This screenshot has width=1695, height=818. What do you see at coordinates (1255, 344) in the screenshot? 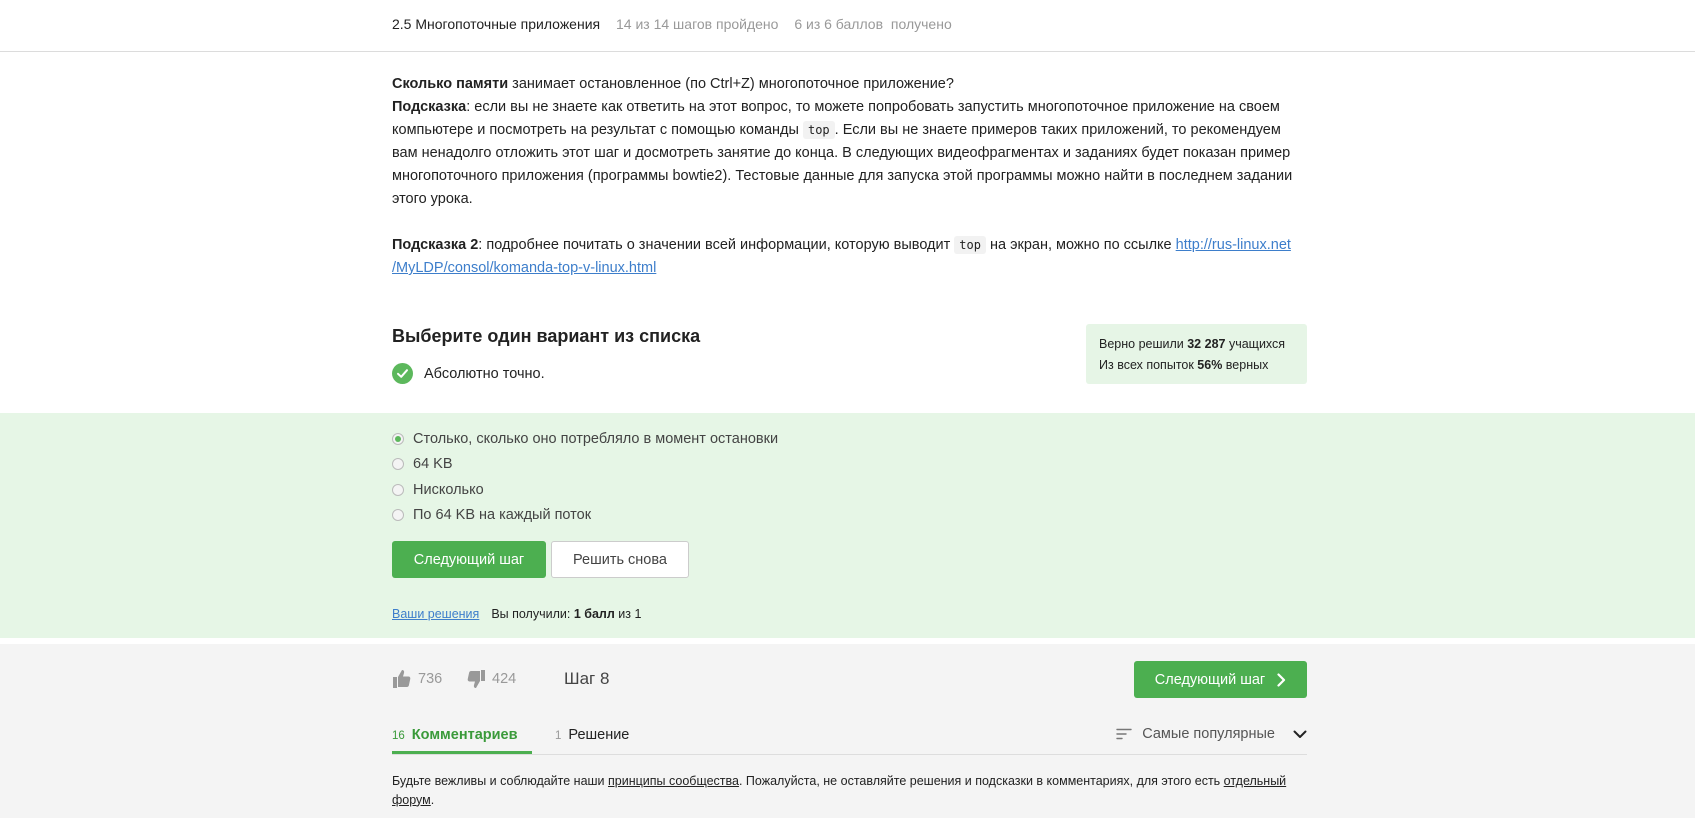
I see `stats-line1-suffix: учащихся` at bounding box center [1255, 344].